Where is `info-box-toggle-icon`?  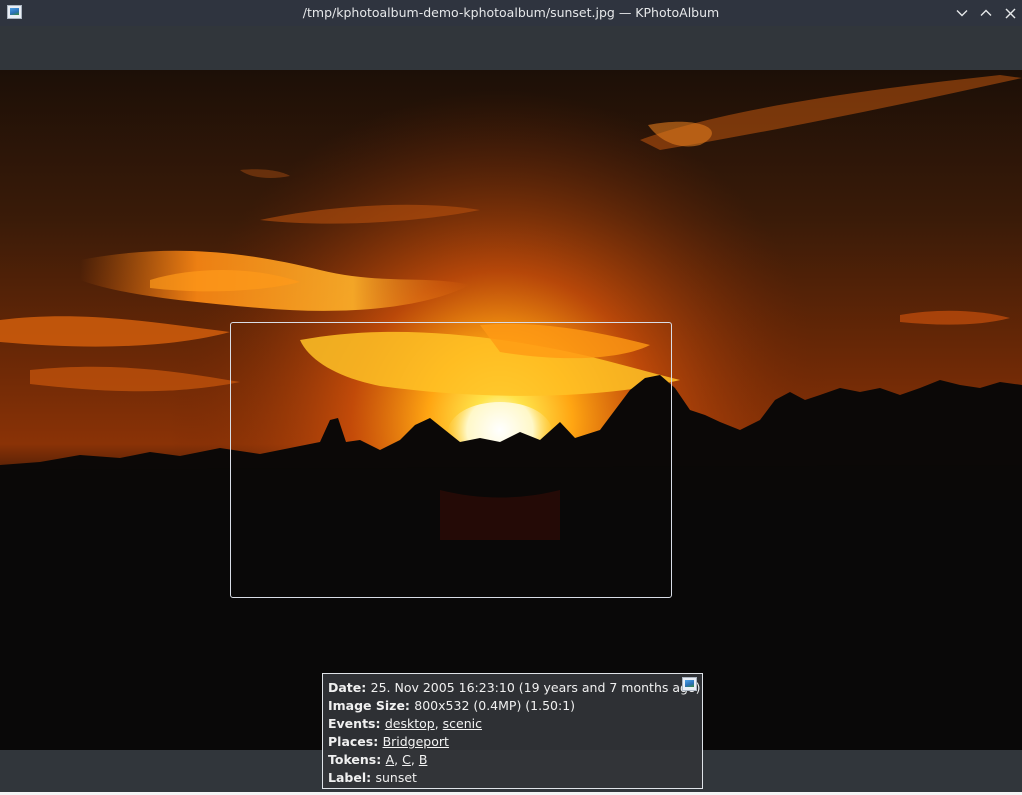
info-box-toggle-icon is located at coordinates (689, 684).